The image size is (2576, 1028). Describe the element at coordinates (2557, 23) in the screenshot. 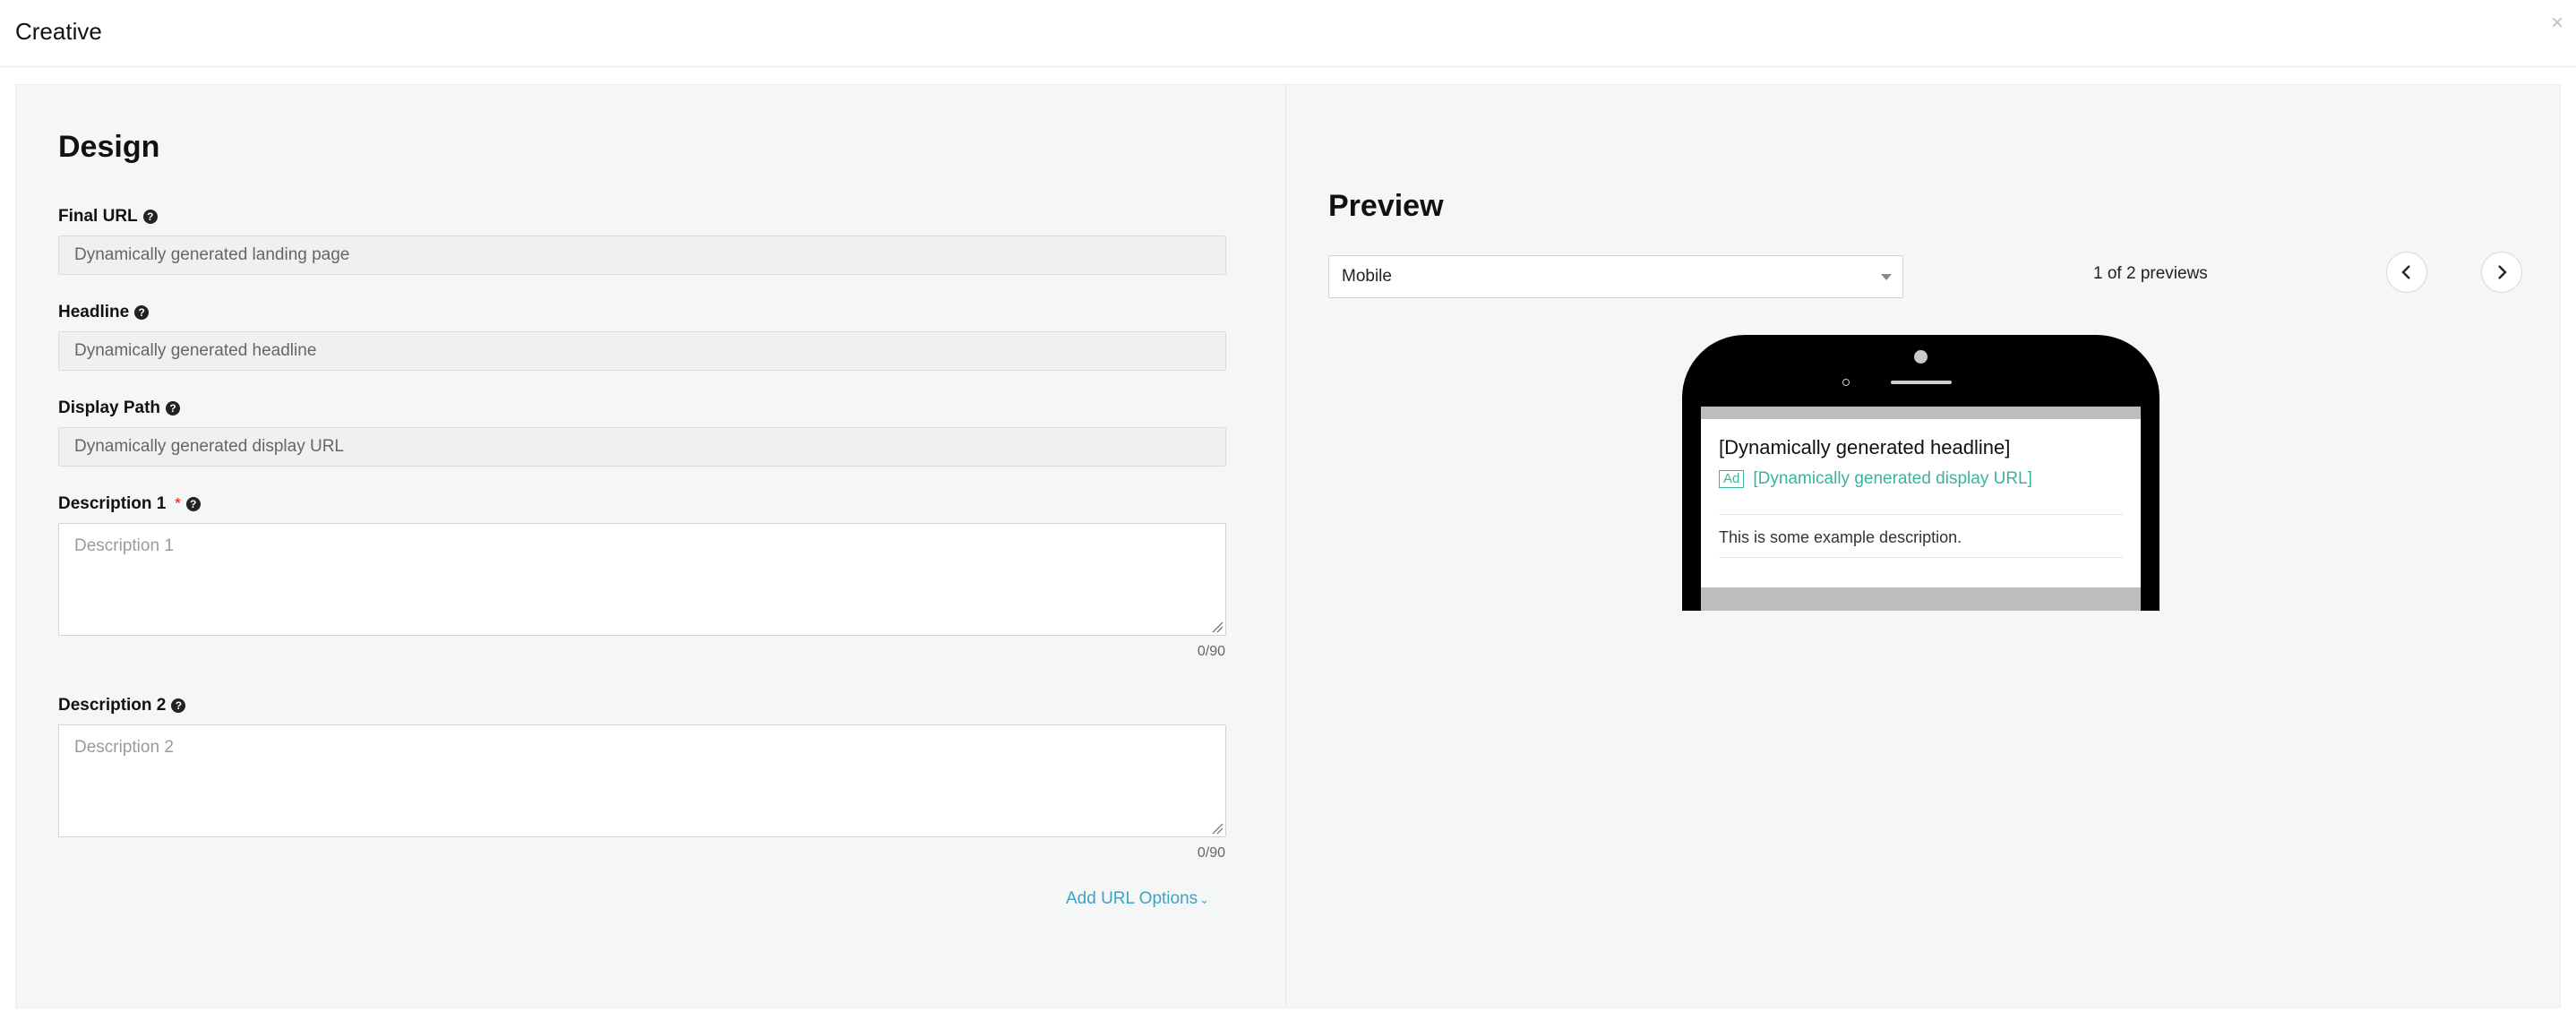

I see `close-icon: ×` at that location.